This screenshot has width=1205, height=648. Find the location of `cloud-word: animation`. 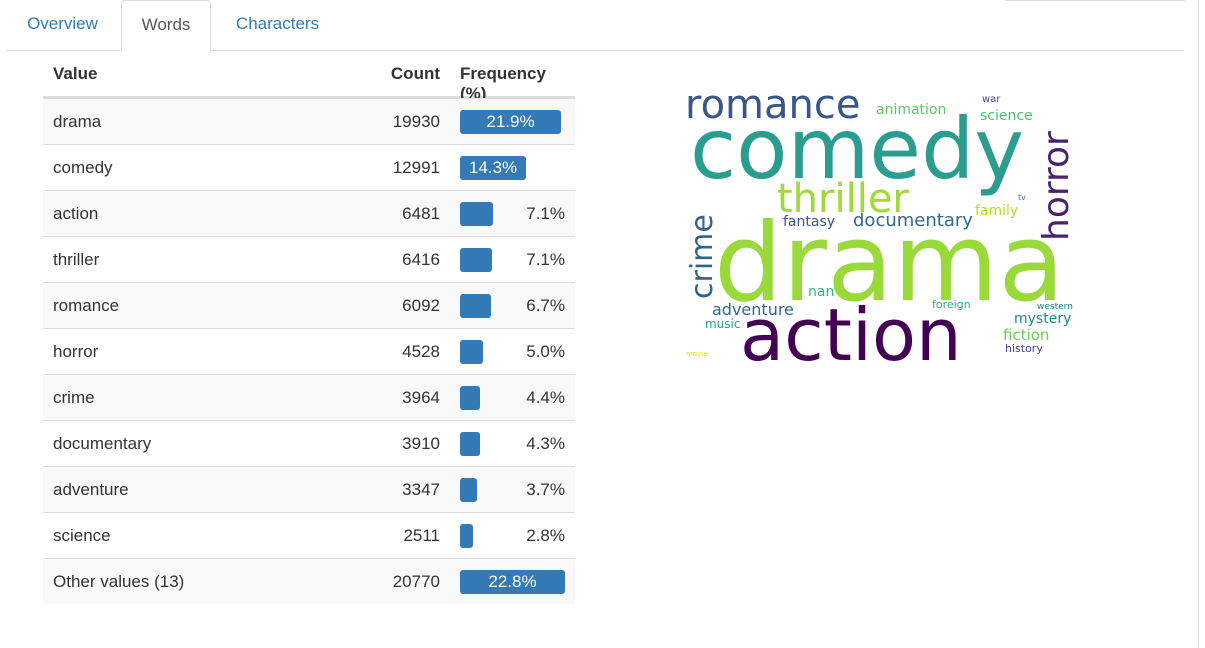

cloud-word: animation is located at coordinates (911, 110).